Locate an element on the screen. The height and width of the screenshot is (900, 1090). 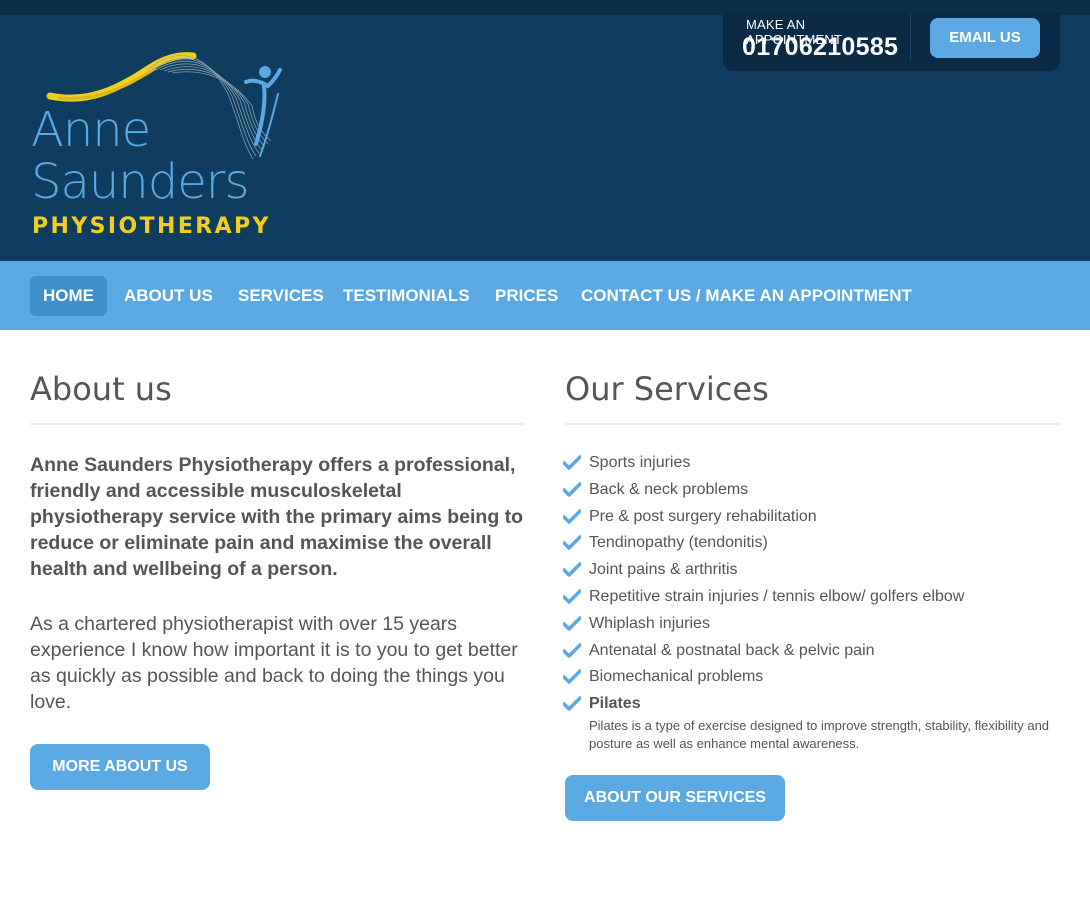
list-item: Back & neck problems is located at coordinates (813, 490).